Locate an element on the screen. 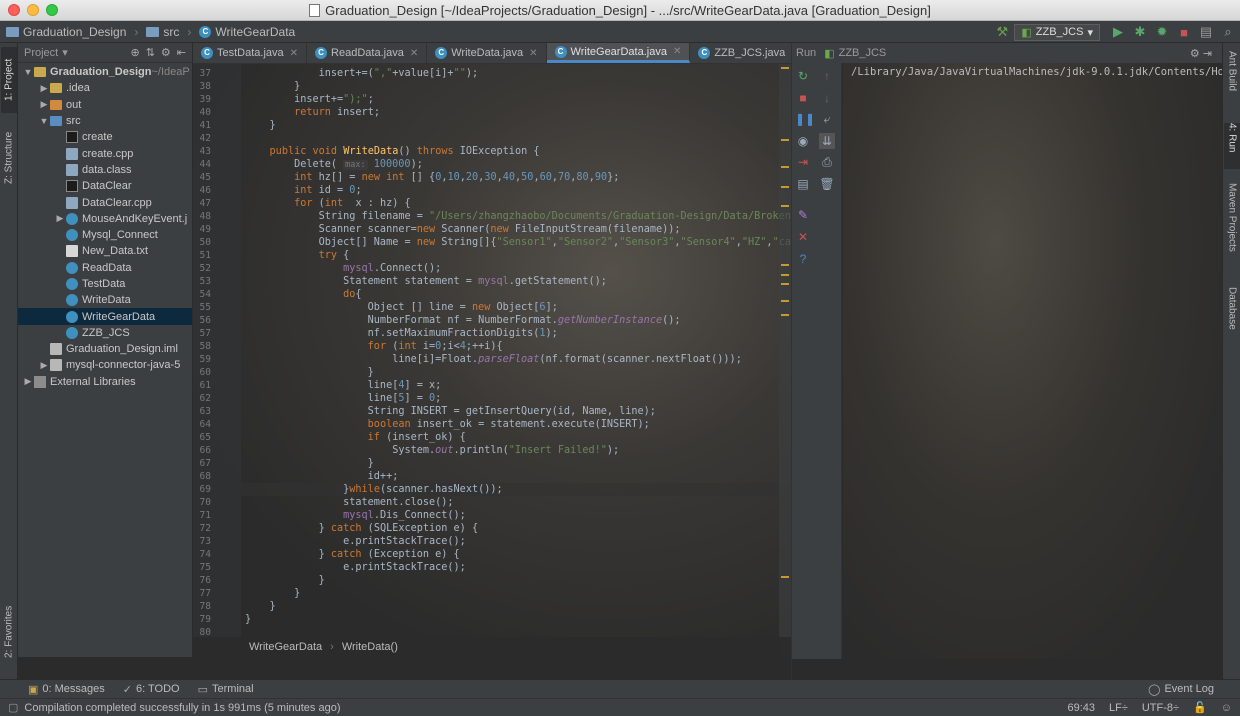  crumb-project: Graduation_Design is located at coordinates (66, 32).